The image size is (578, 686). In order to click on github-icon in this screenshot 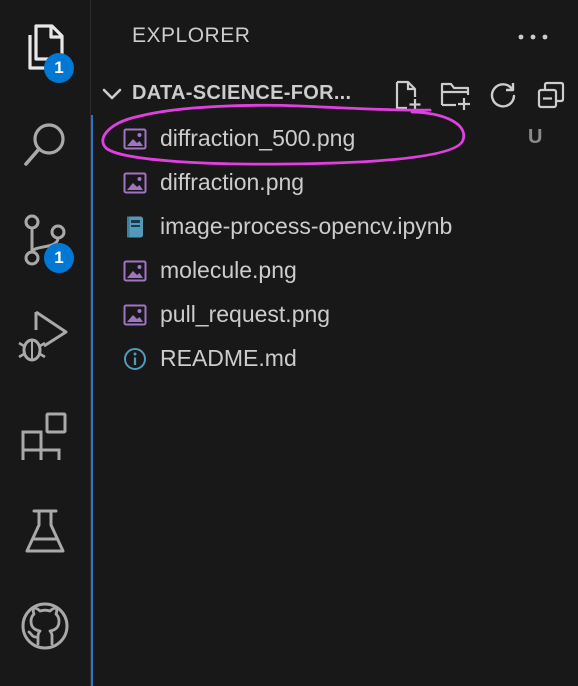, I will do `click(45, 626)`.